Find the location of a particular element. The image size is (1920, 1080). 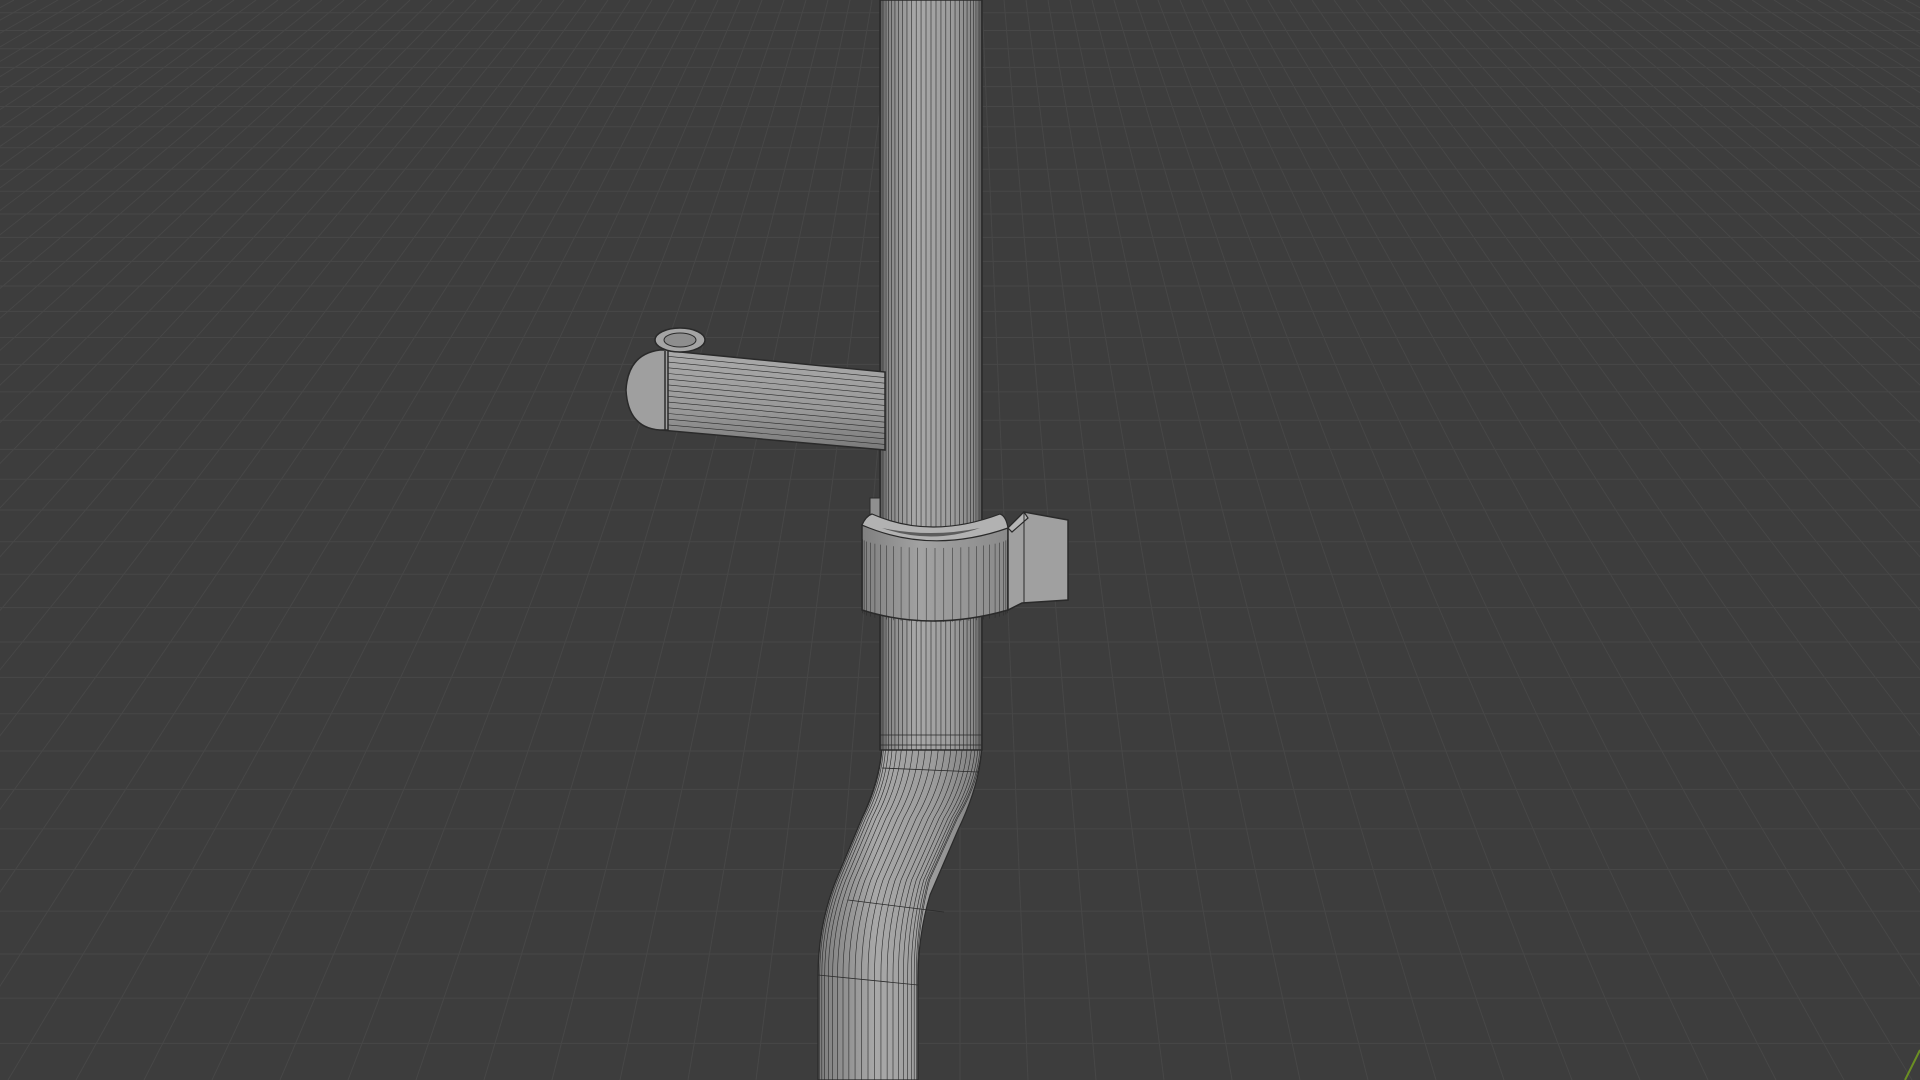

offset-bend-pipe is located at coordinates (900, 909).